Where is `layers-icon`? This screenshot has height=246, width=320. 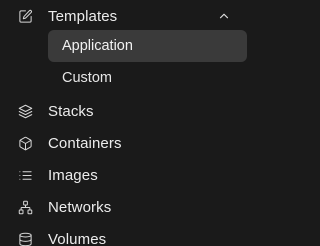 layers-icon is located at coordinates (25, 111).